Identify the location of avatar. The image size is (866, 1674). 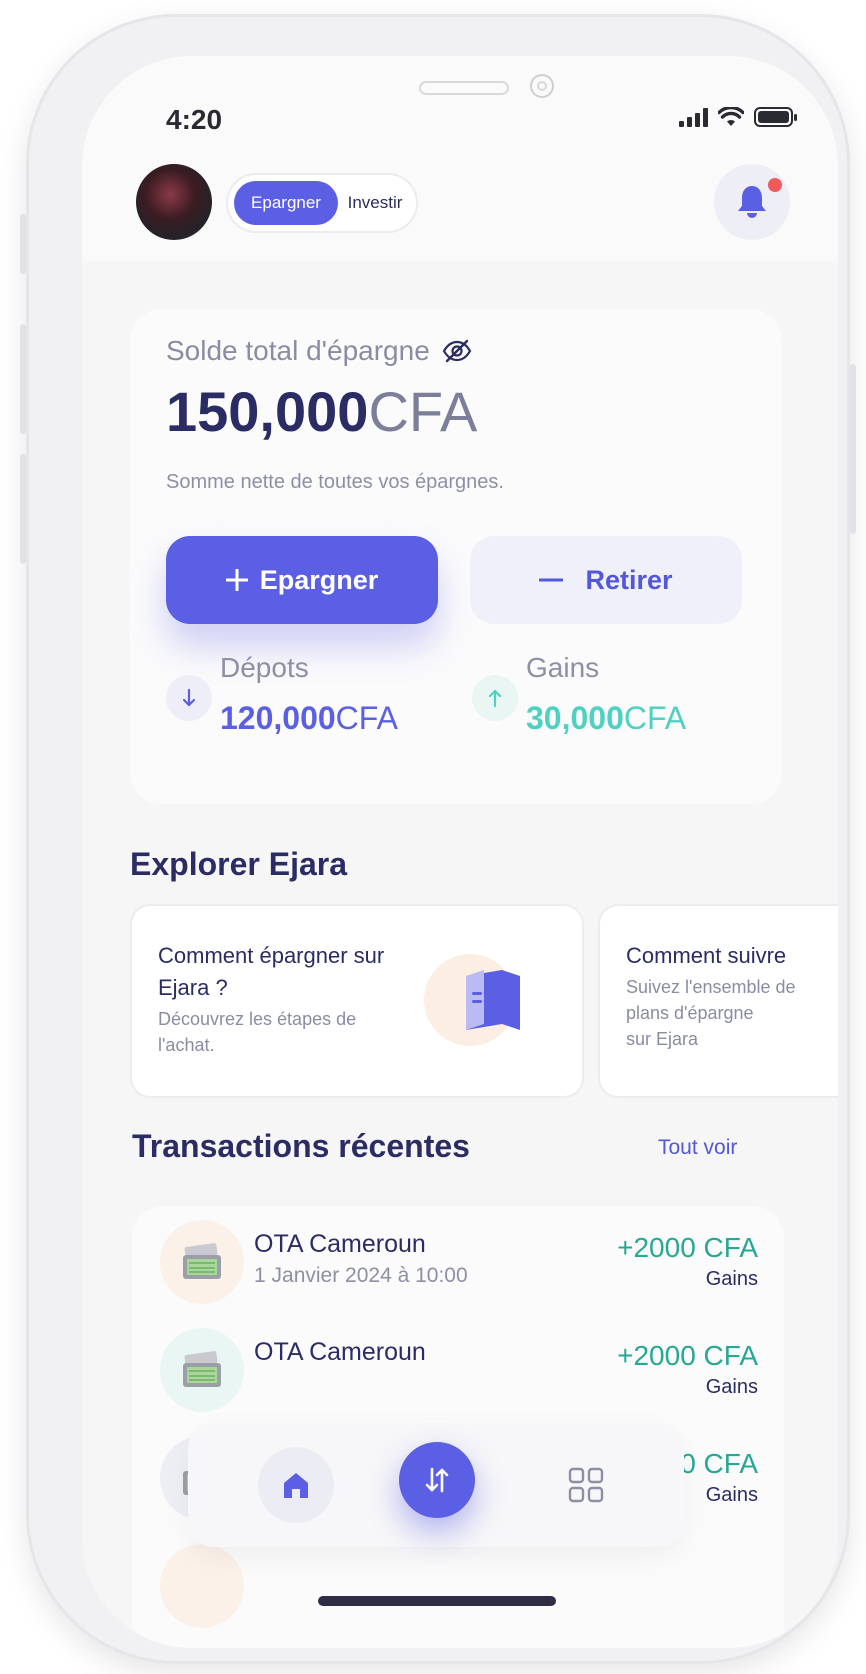
(174, 202).